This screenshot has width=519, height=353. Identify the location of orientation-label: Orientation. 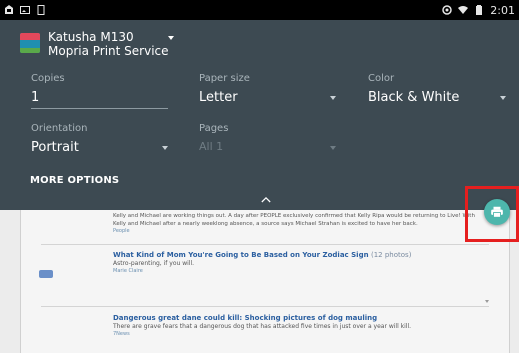
(59, 128).